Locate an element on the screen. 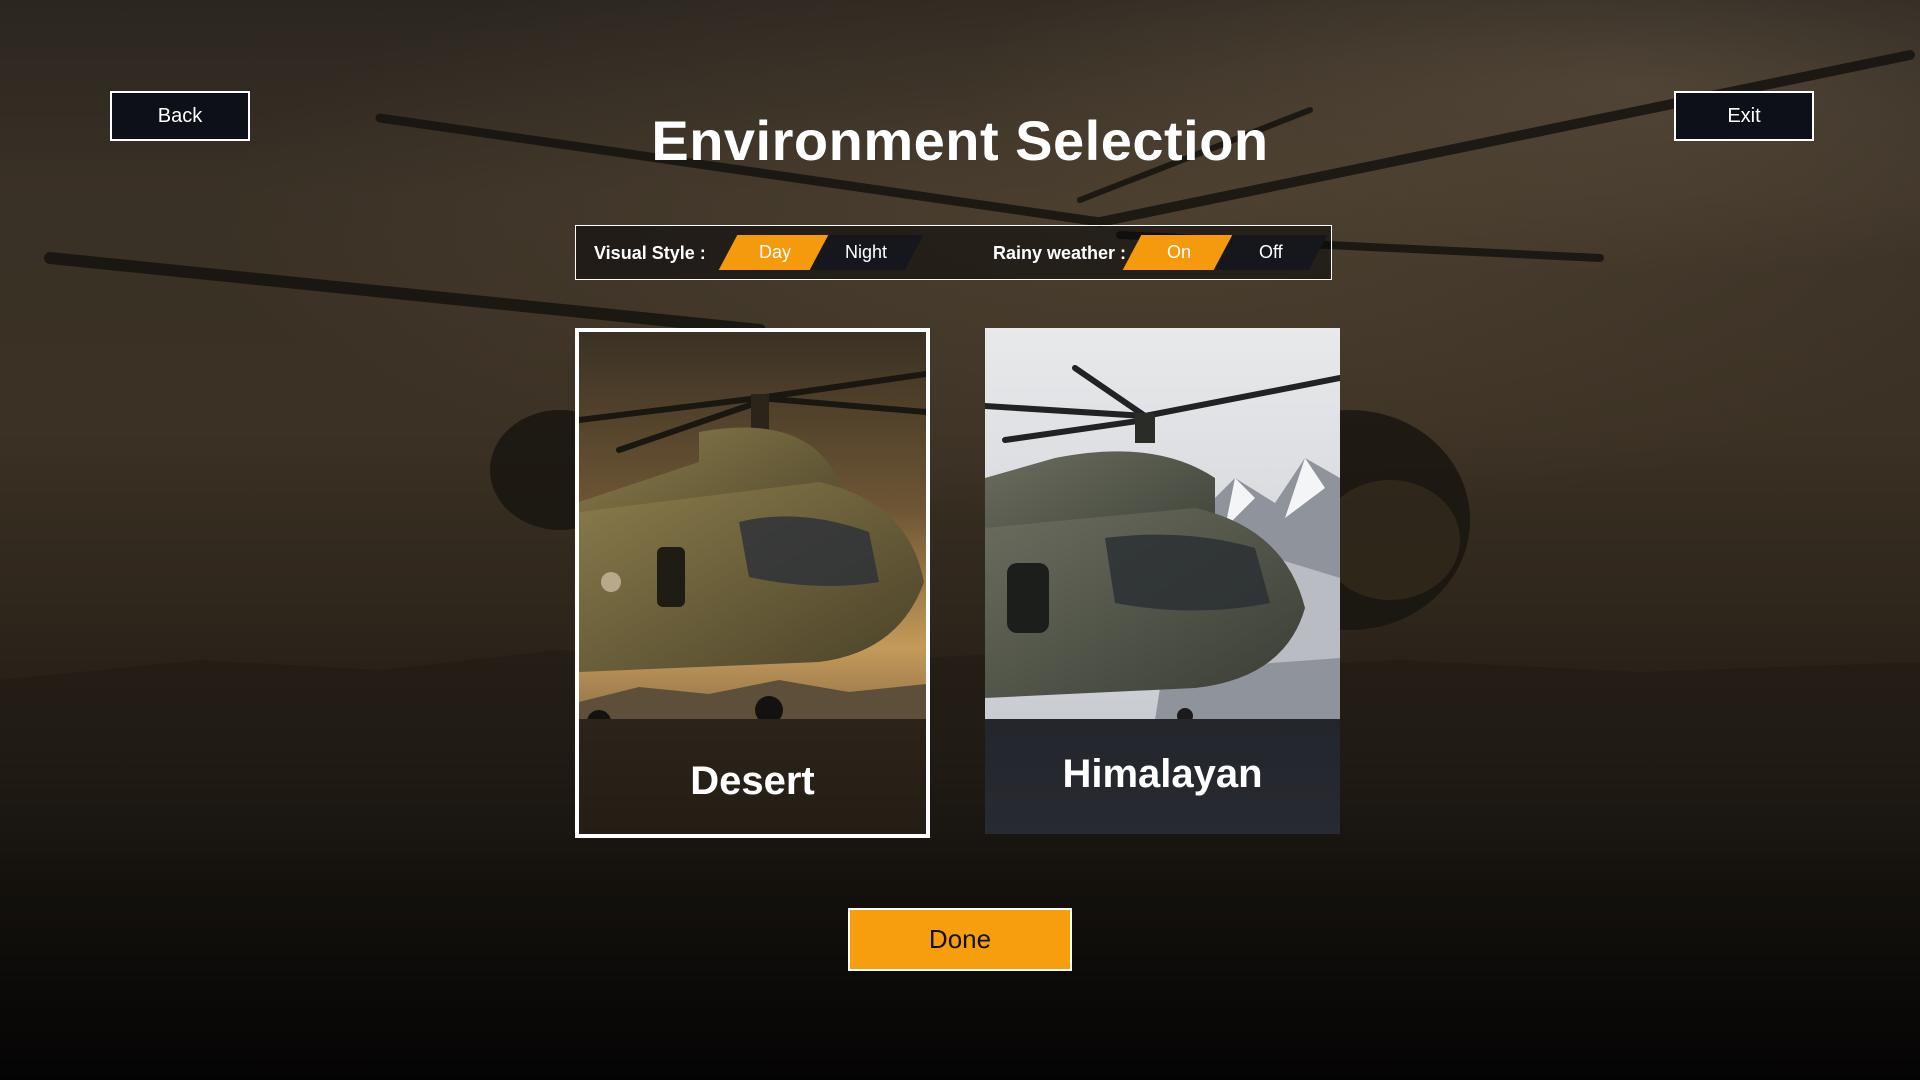 The width and height of the screenshot is (1920, 1080). done-button-label: Done is located at coordinates (960, 939).